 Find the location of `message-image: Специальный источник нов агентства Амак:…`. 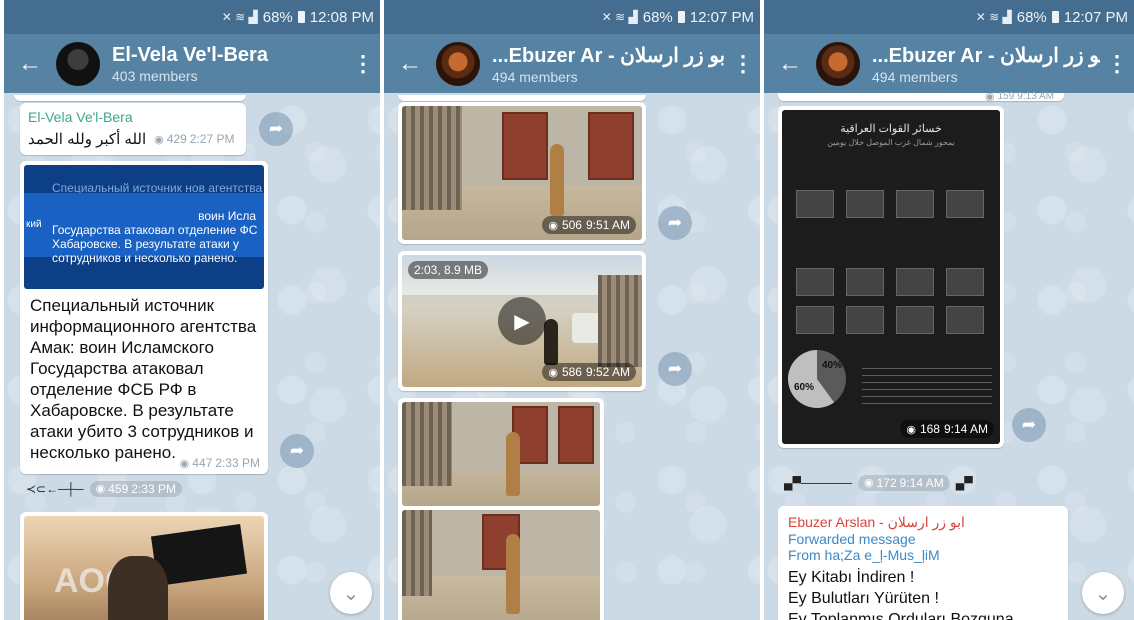

message-image: Специальный источник нов агентства Амак:… is located at coordinates (144, 227).